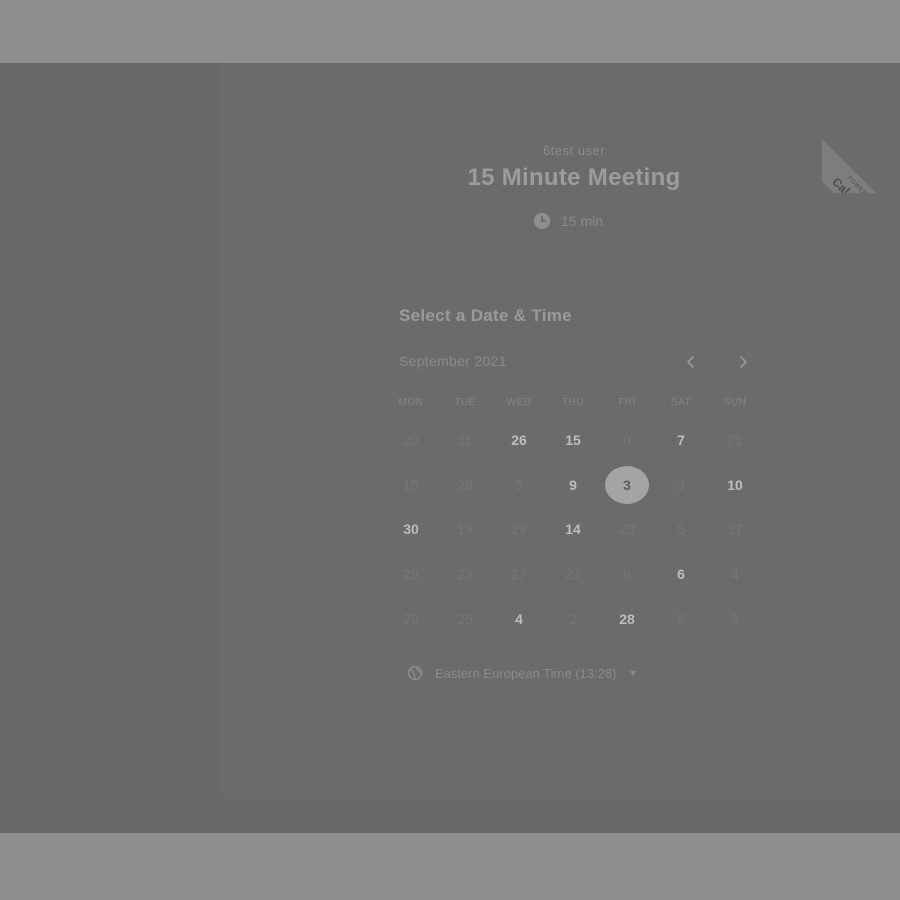  I want to click on globe-icon, so click(415, 673).